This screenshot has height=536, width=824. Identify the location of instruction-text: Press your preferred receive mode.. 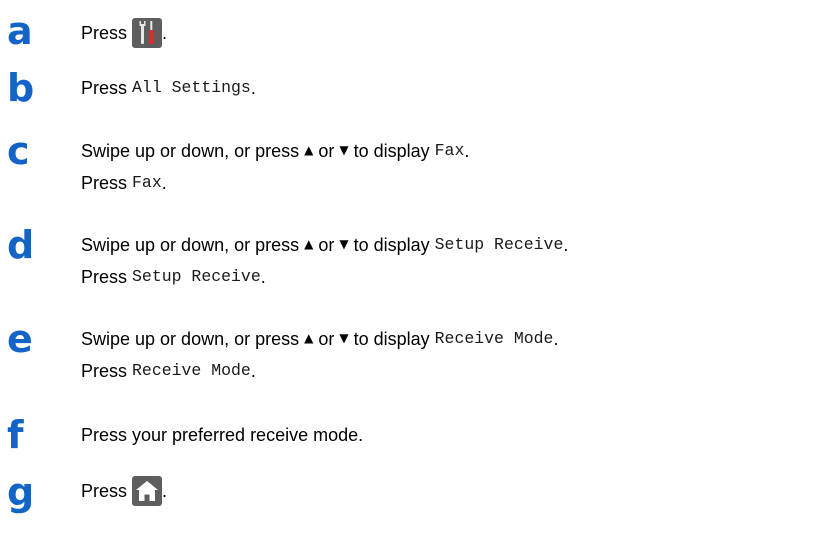
(222, 435).